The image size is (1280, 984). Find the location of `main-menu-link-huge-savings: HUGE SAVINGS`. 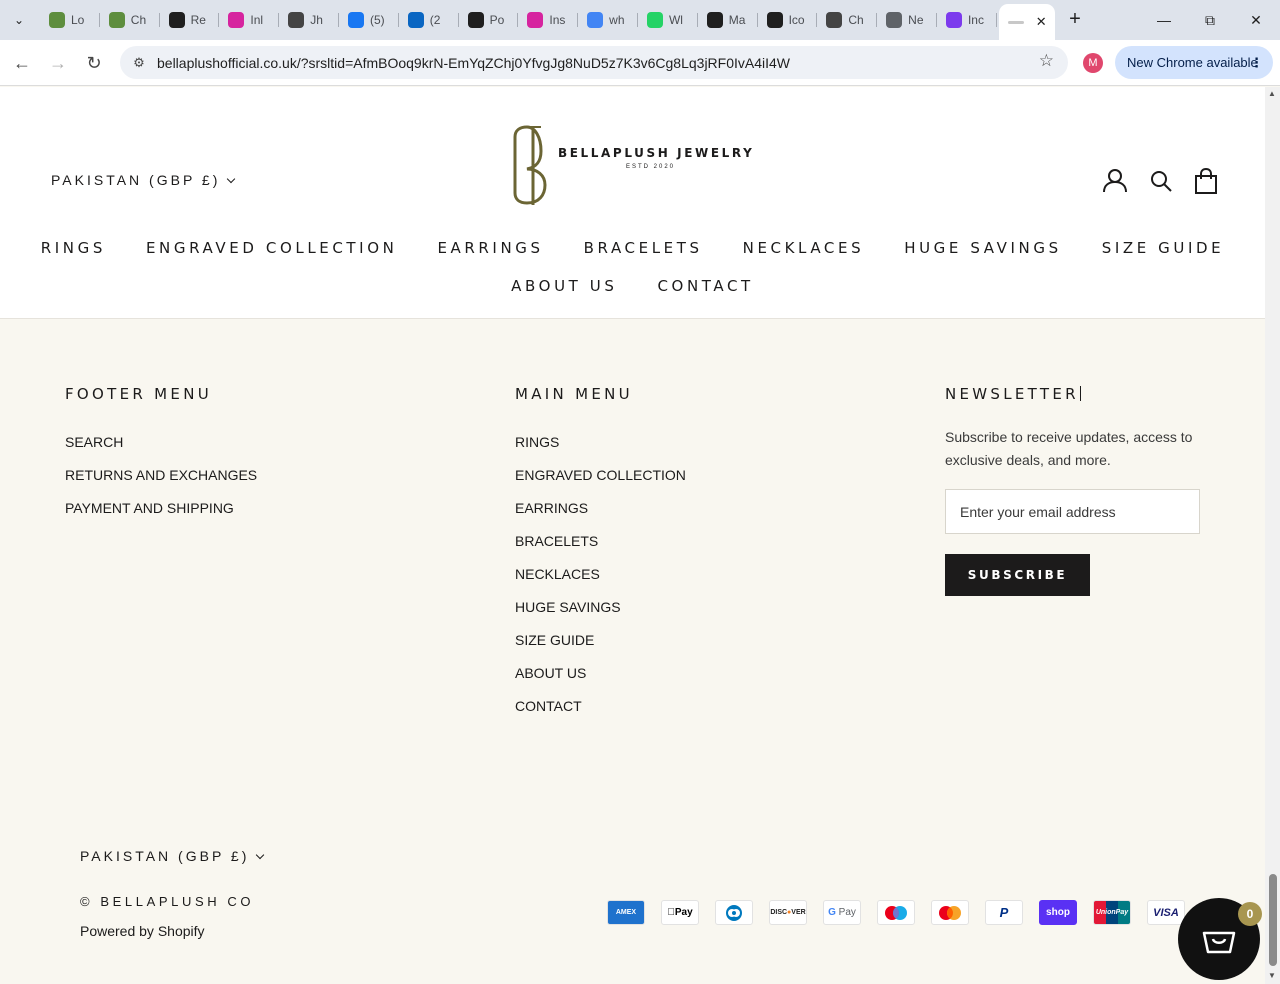

main-menu-link-huge-savings: HUGE SAVINGS is located at coordinates (600, 607).